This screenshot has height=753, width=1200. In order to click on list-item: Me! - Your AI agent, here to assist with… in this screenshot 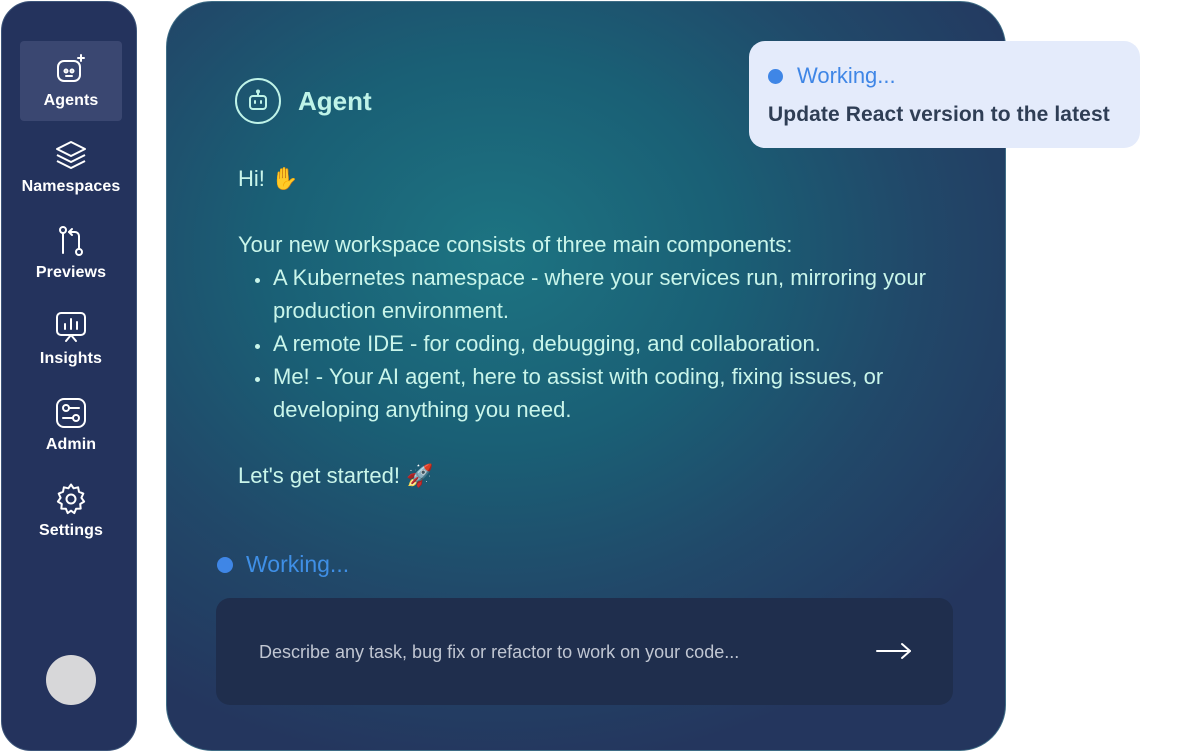, I will do `click(605, 393)`.